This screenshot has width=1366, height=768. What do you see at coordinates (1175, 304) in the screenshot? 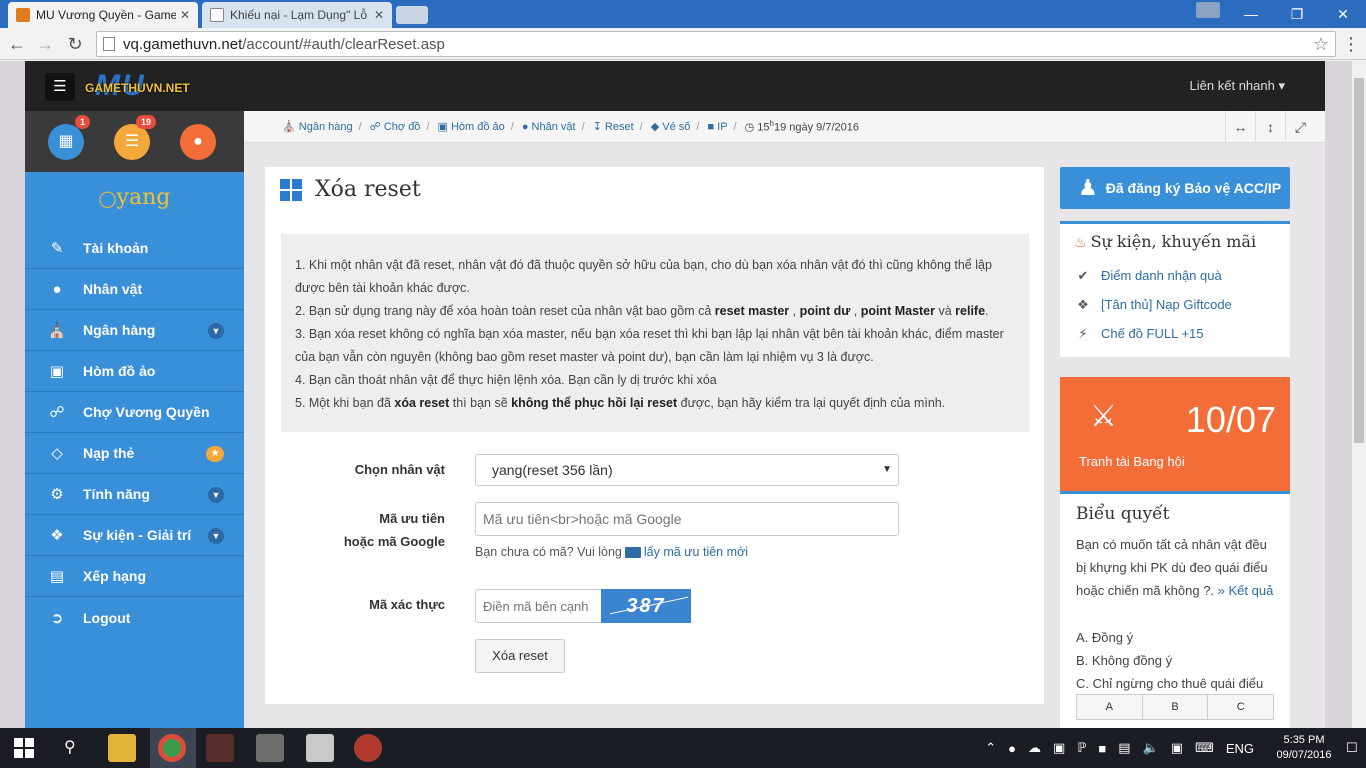
I see `event-link-giftcode: ❖ [Tân thủ] Nạp Giftcode` at bounding box center [1175, 304].